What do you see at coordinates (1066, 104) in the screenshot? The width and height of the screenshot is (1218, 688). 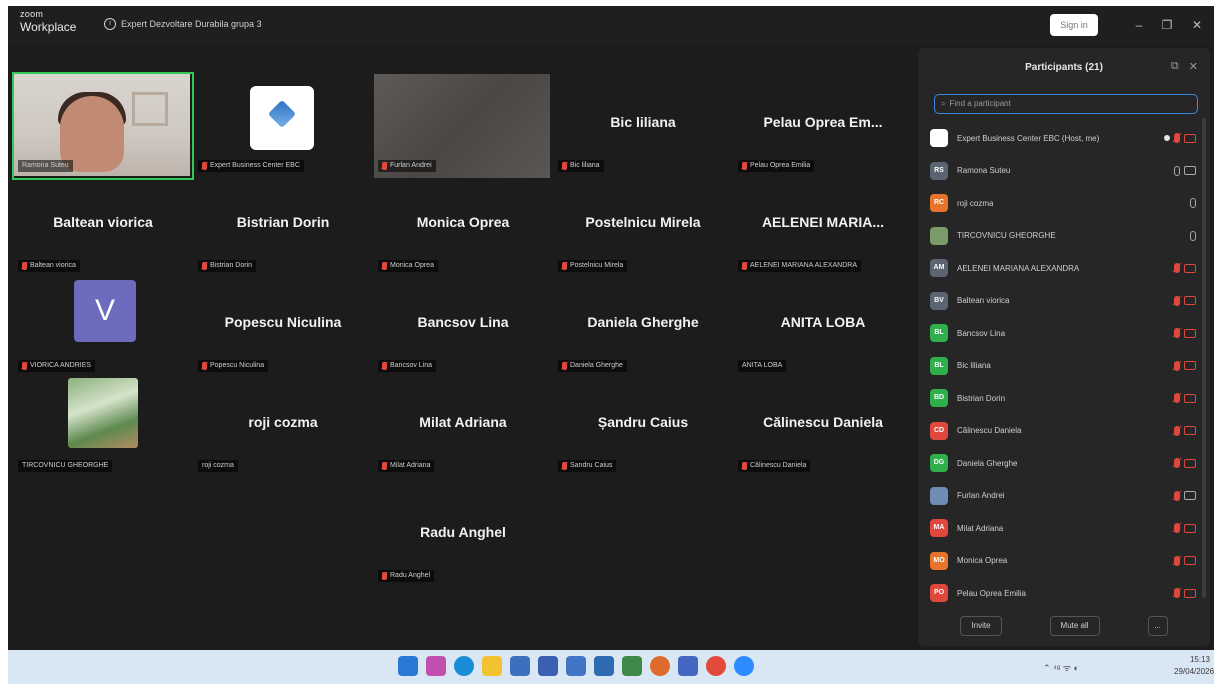 I see `participant-search-input: ⌕ Find a participant` at bounding box center [1066, 104].